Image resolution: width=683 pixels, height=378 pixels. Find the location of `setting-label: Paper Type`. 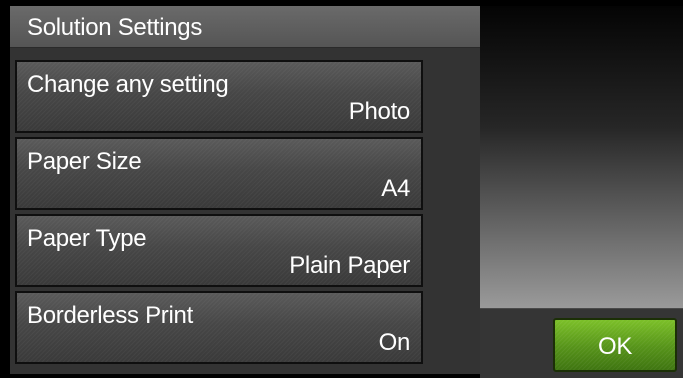

setting-label: Paper Type is located at coordinates (87, 238).